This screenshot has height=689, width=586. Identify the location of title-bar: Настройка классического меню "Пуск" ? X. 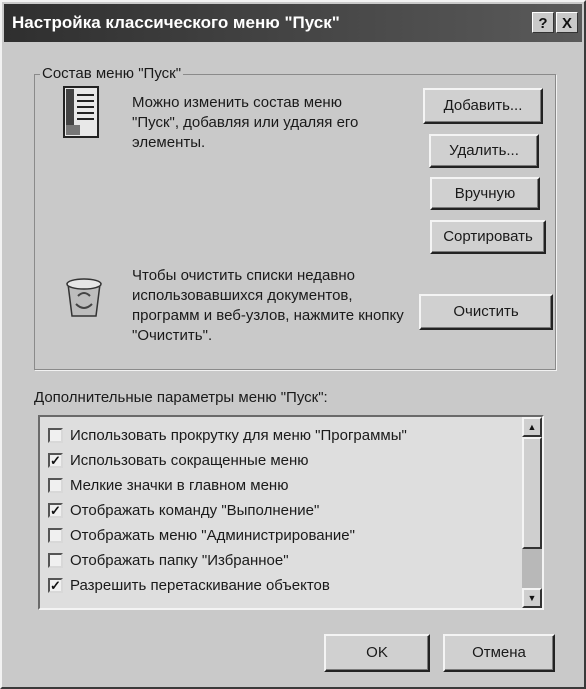
(293, 23).